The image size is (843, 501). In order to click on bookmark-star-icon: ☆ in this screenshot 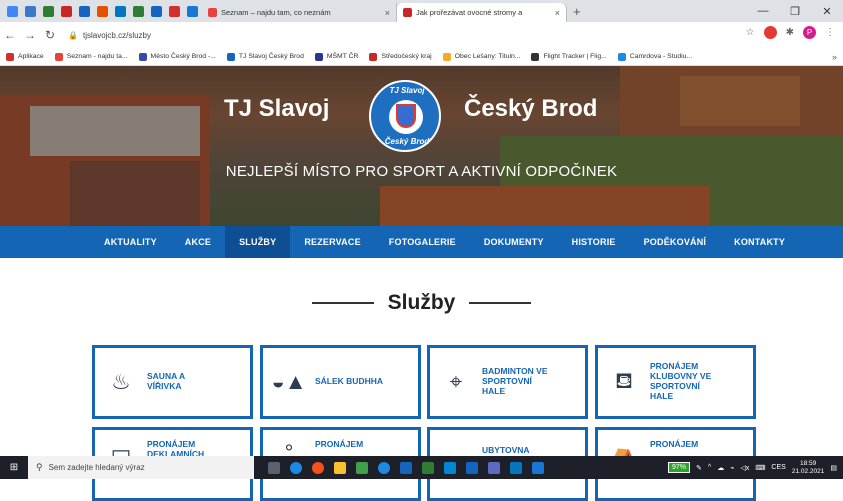, I will do `click(750, 32)`.